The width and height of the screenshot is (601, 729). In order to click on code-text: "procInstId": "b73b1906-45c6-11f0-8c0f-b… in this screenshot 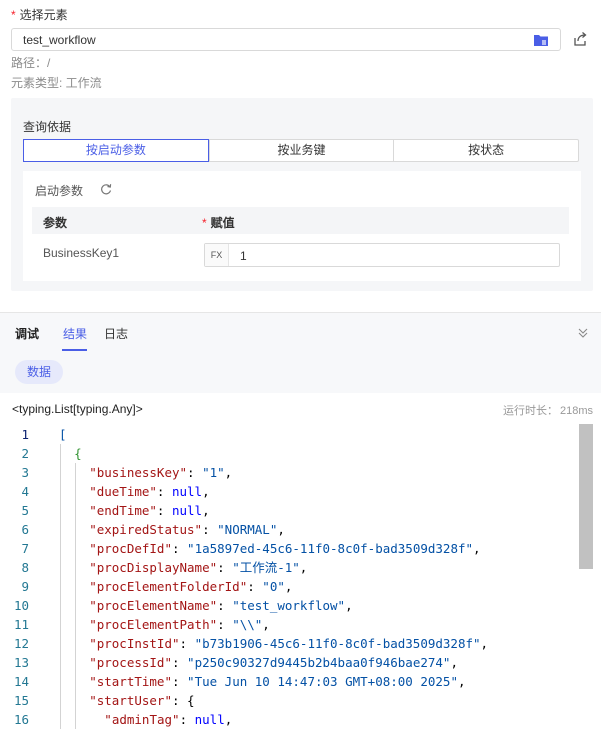, I will do `click(289, 643)`.